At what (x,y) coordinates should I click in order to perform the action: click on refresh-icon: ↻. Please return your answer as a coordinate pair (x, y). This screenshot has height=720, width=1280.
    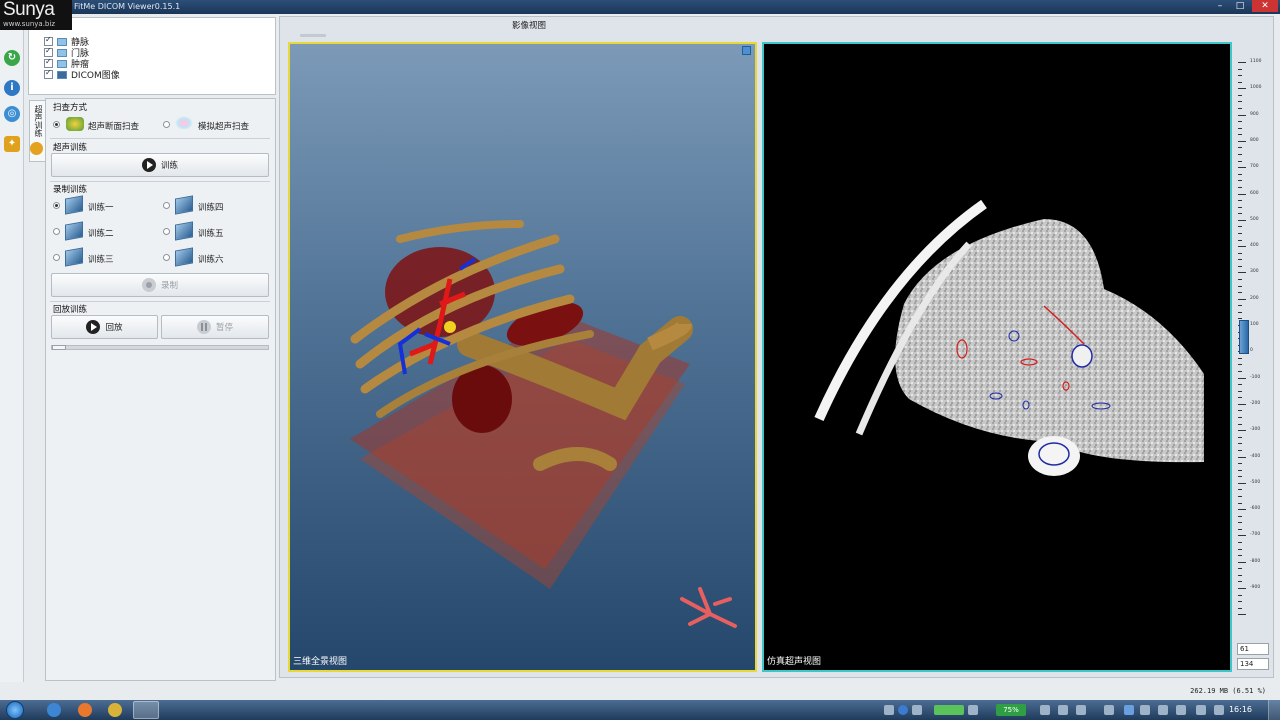
    Looking at the image, I should click on (12, 58).